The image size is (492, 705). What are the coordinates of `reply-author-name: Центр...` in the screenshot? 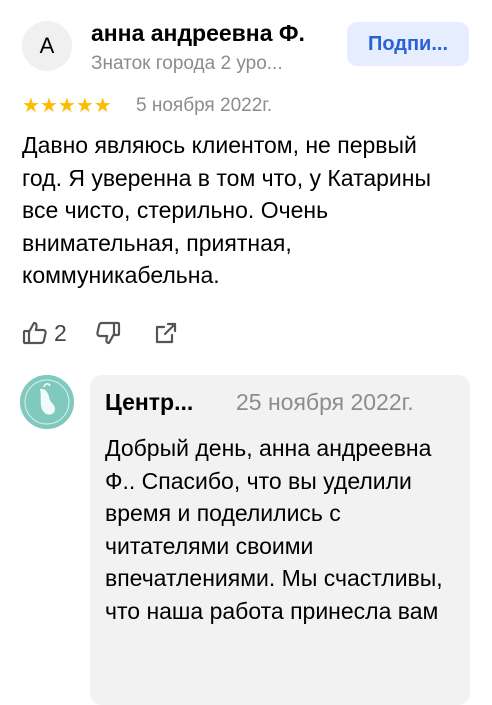 It's located at (149, 402).